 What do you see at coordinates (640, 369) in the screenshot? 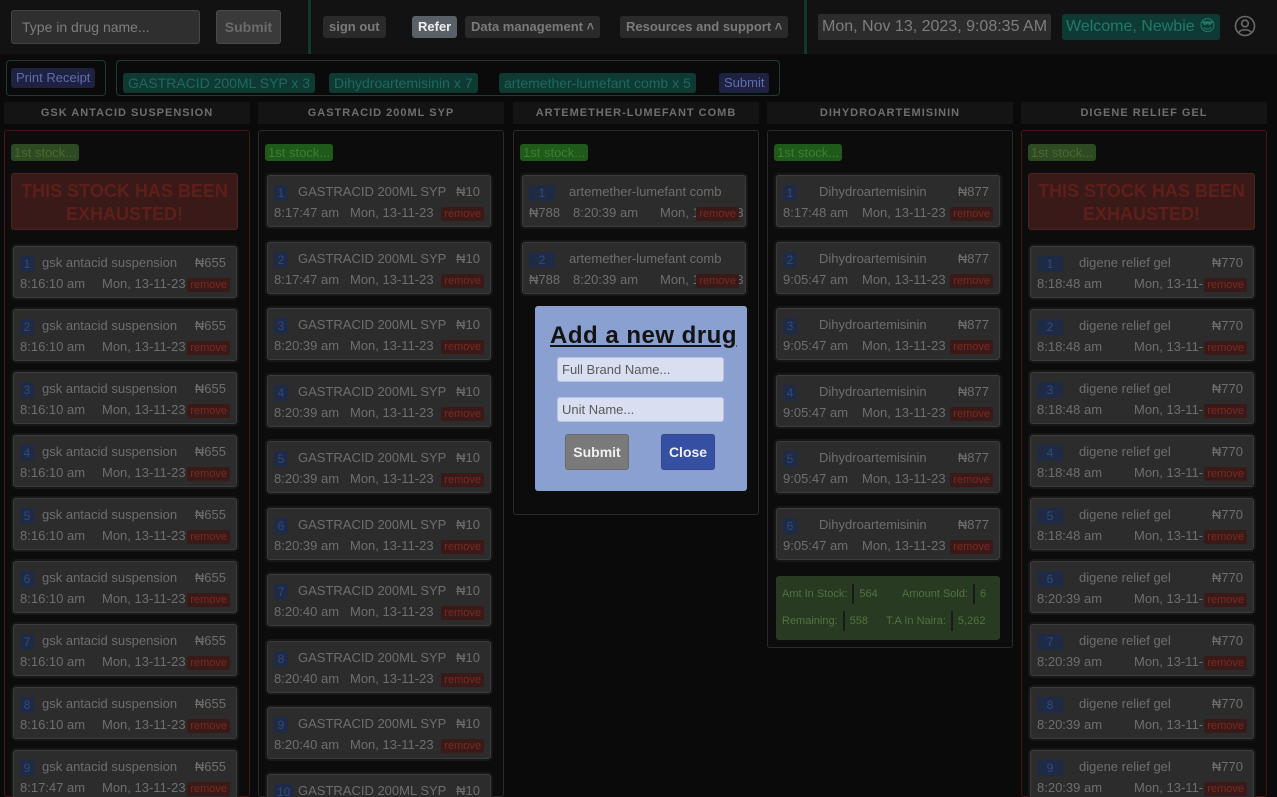
I see `brand-name-input` at bounding box center [640, 369].